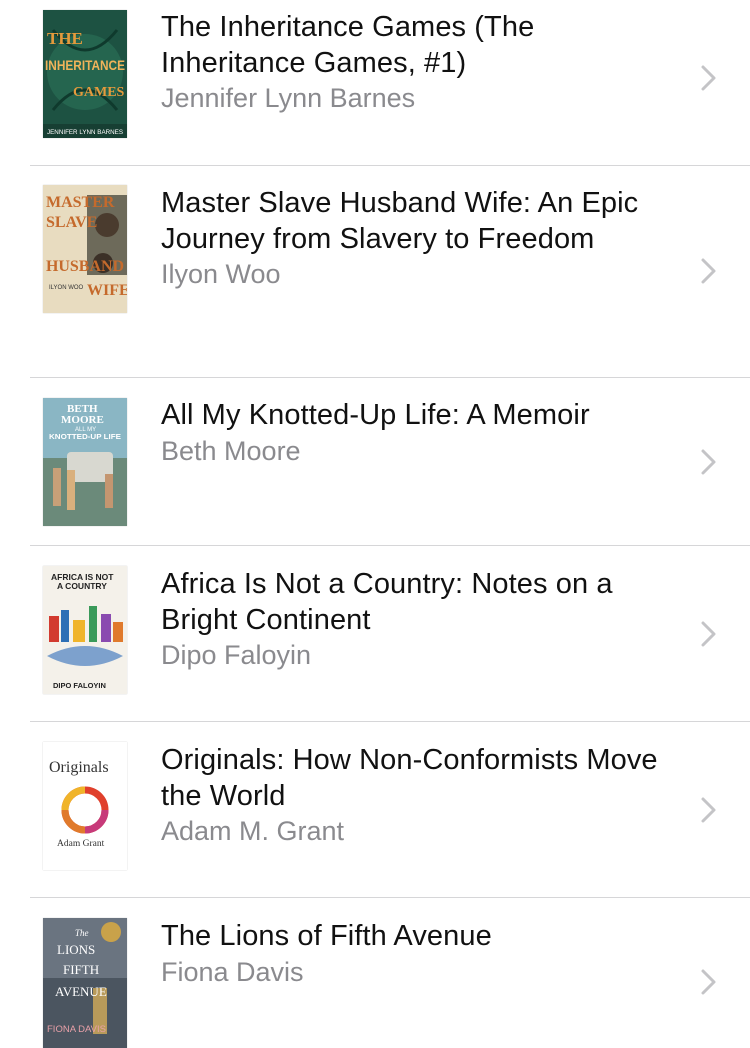 The width and height of the screenshot is (750, 1048). Describe the element at coordinates (107, 290) in the screenshot. I see `svg-text: WIFE` at that location.